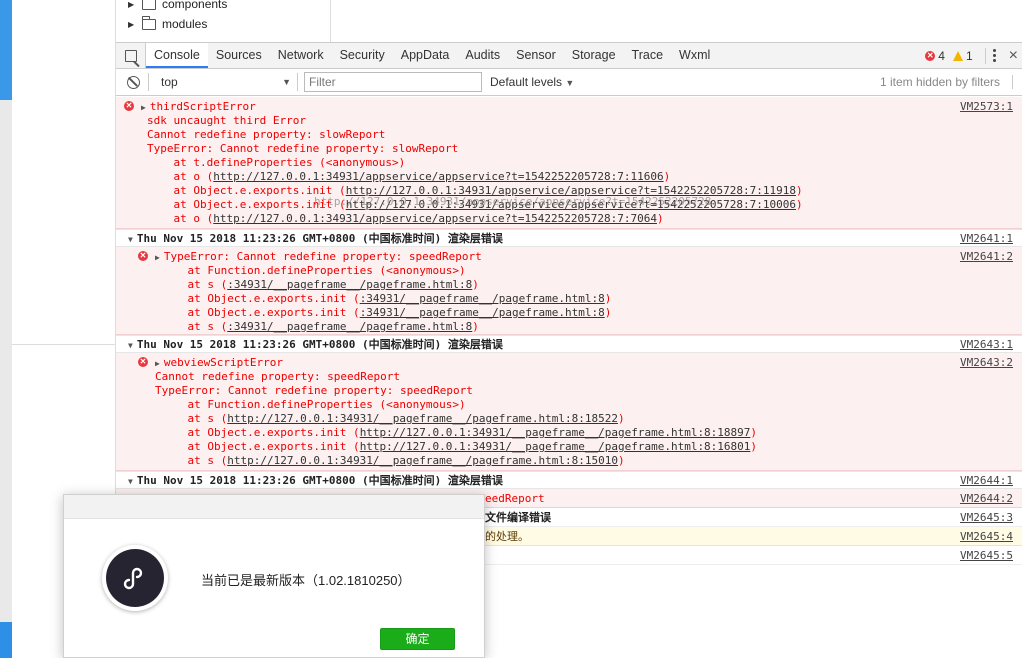  I want to click on source-link: VM2641:2, so click(986, 256).